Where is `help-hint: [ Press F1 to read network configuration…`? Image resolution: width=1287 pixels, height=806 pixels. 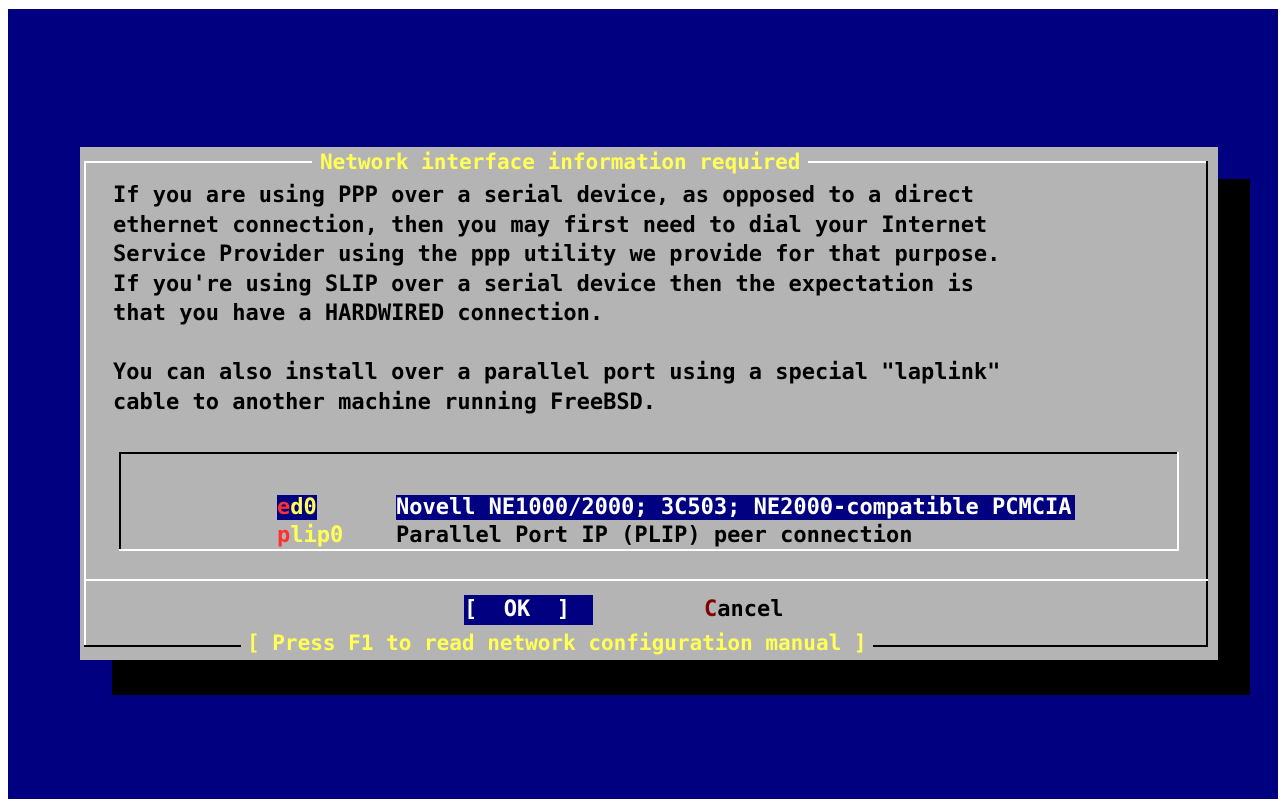
help-hint: [ Press F1 to read network configuration… is located at coordinates (557, 643).